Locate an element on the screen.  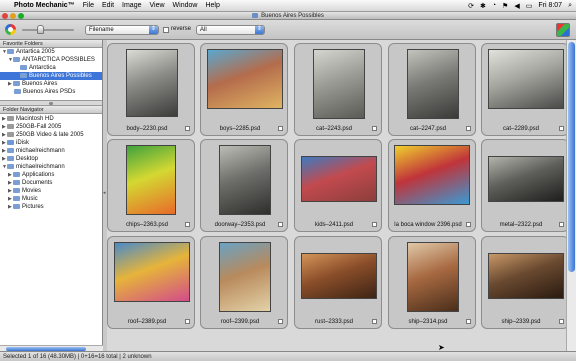
thumbnail-cell: doorway–2353.psd is located at coordinates (244, 185).